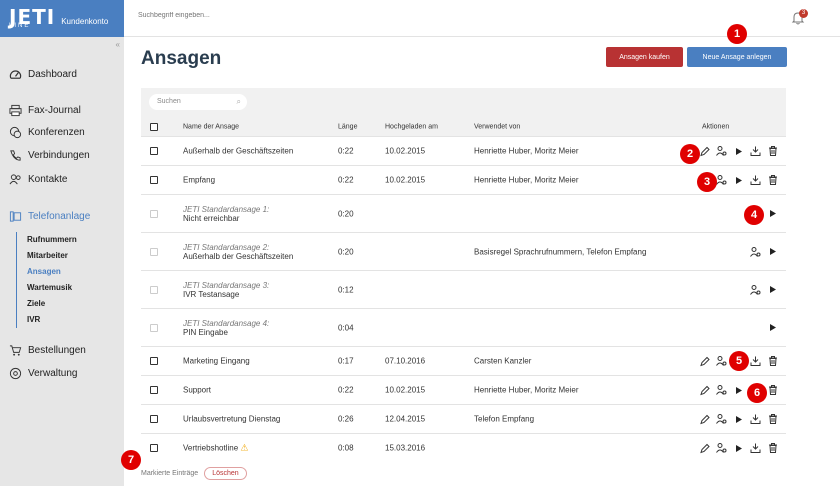 The width and height of the screenshot is (840, 486). I want to click on table-row: JETI Standardansage 4: PIN Eingabe 0:04, so click(463, 327).